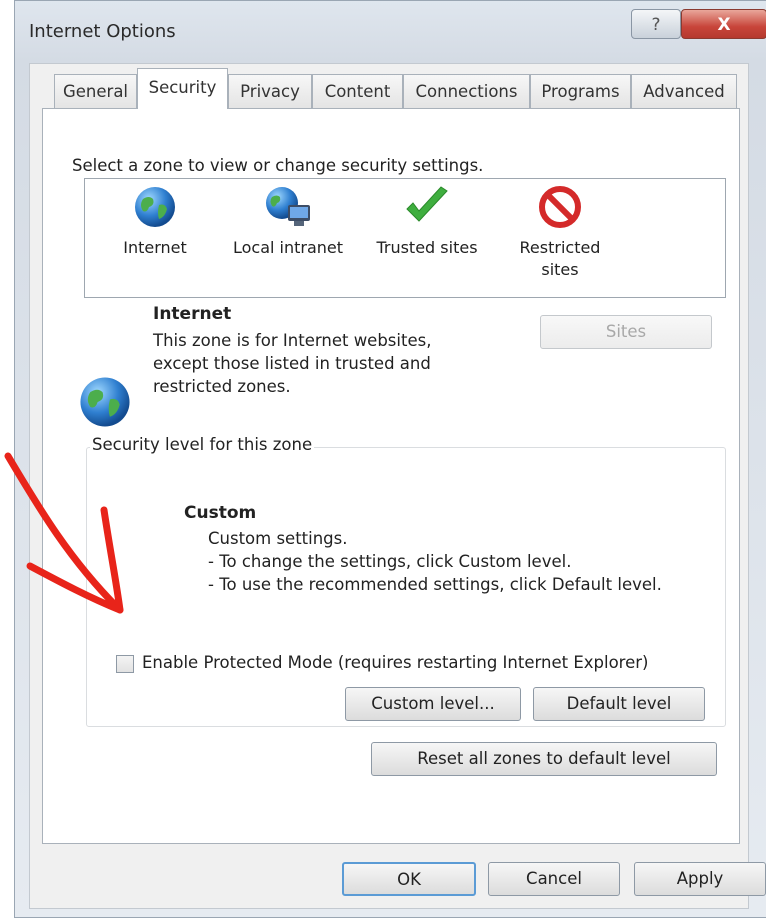  Describe the element at coordinates (580, 91) in the screenshot. I see `tab-programs: Programs` at that location.